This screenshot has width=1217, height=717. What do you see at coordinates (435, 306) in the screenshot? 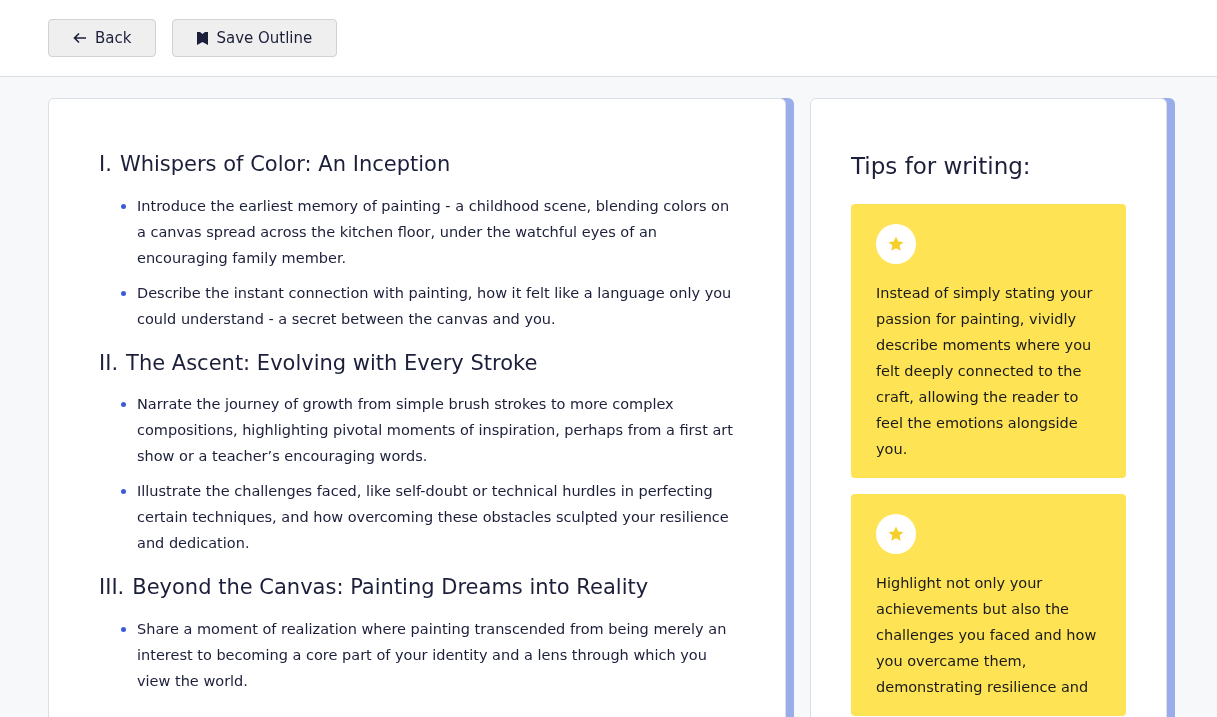
I see `outline-point: Describe the instant connection with painting, how it felt like a language only you could understand - a secret between the canvas and you.` at bounding box center [435, 306].